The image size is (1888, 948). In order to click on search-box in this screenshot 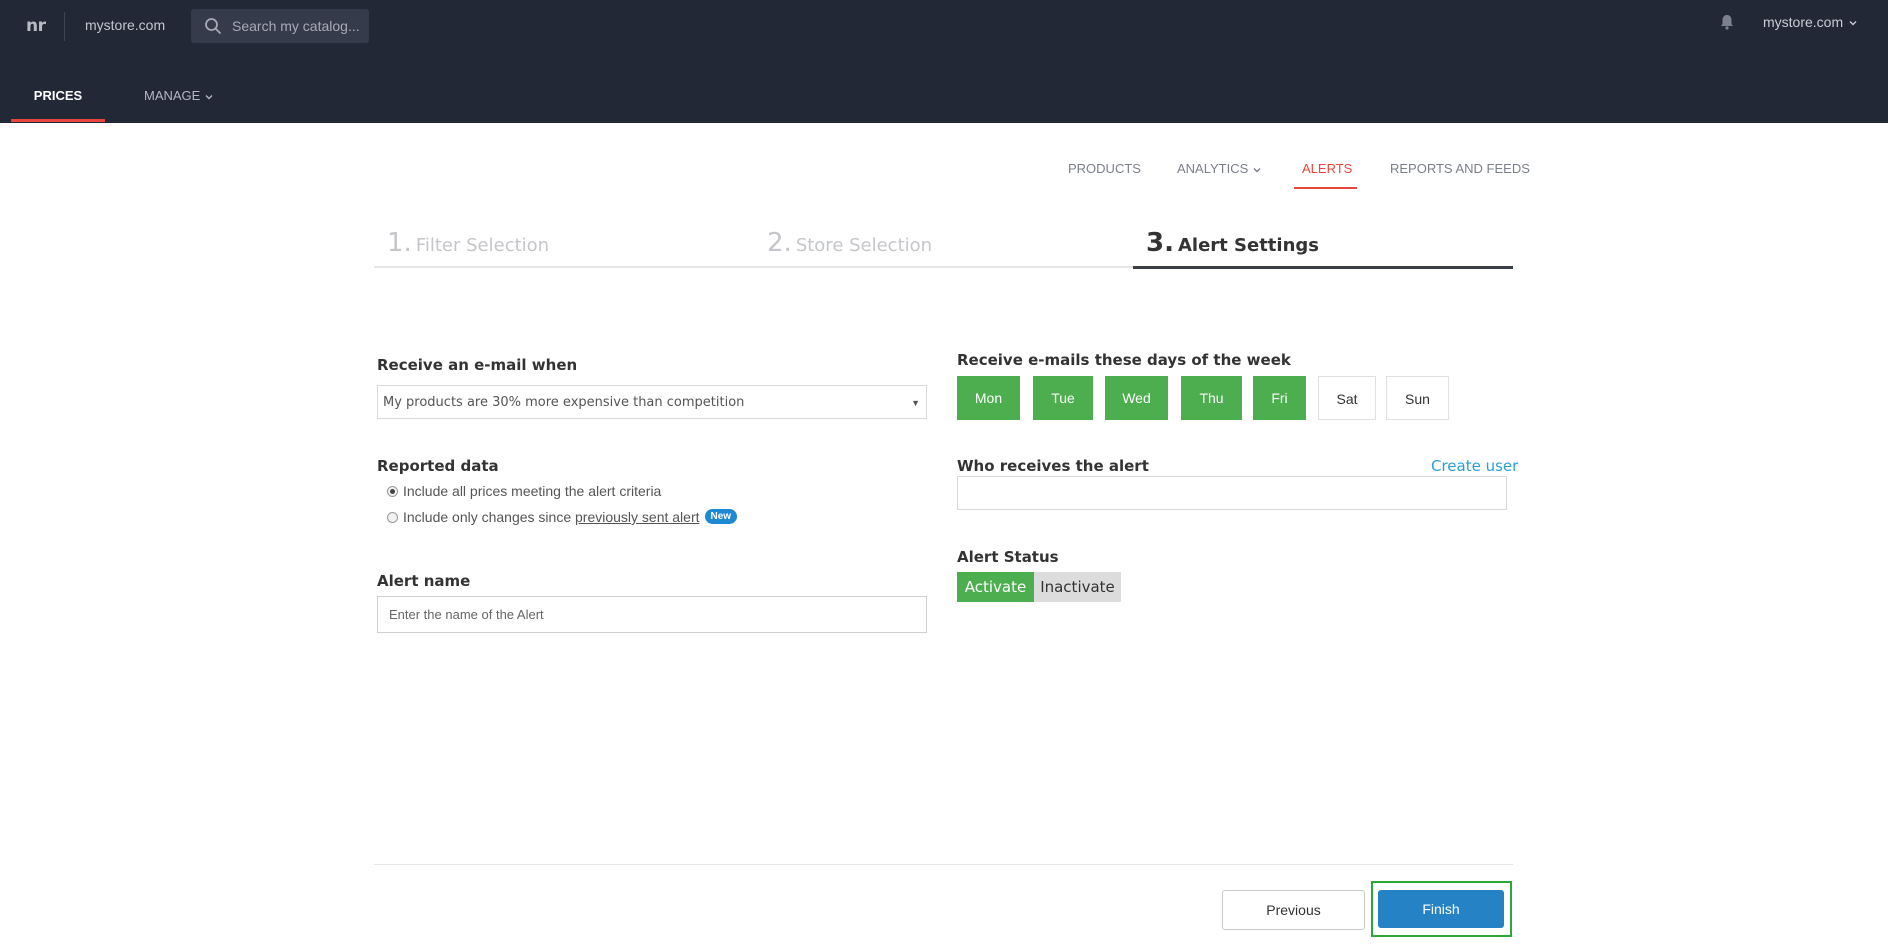, I will do `click(280, 26)`.